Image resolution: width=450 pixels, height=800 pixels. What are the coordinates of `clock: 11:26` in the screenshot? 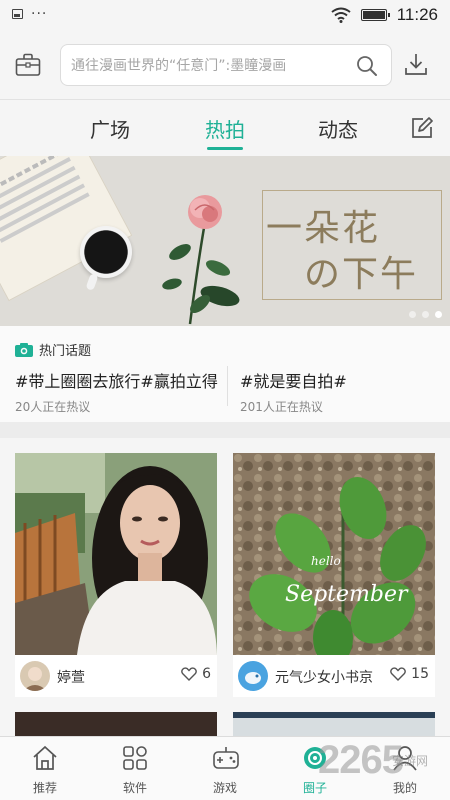 It's located at (417, 14).